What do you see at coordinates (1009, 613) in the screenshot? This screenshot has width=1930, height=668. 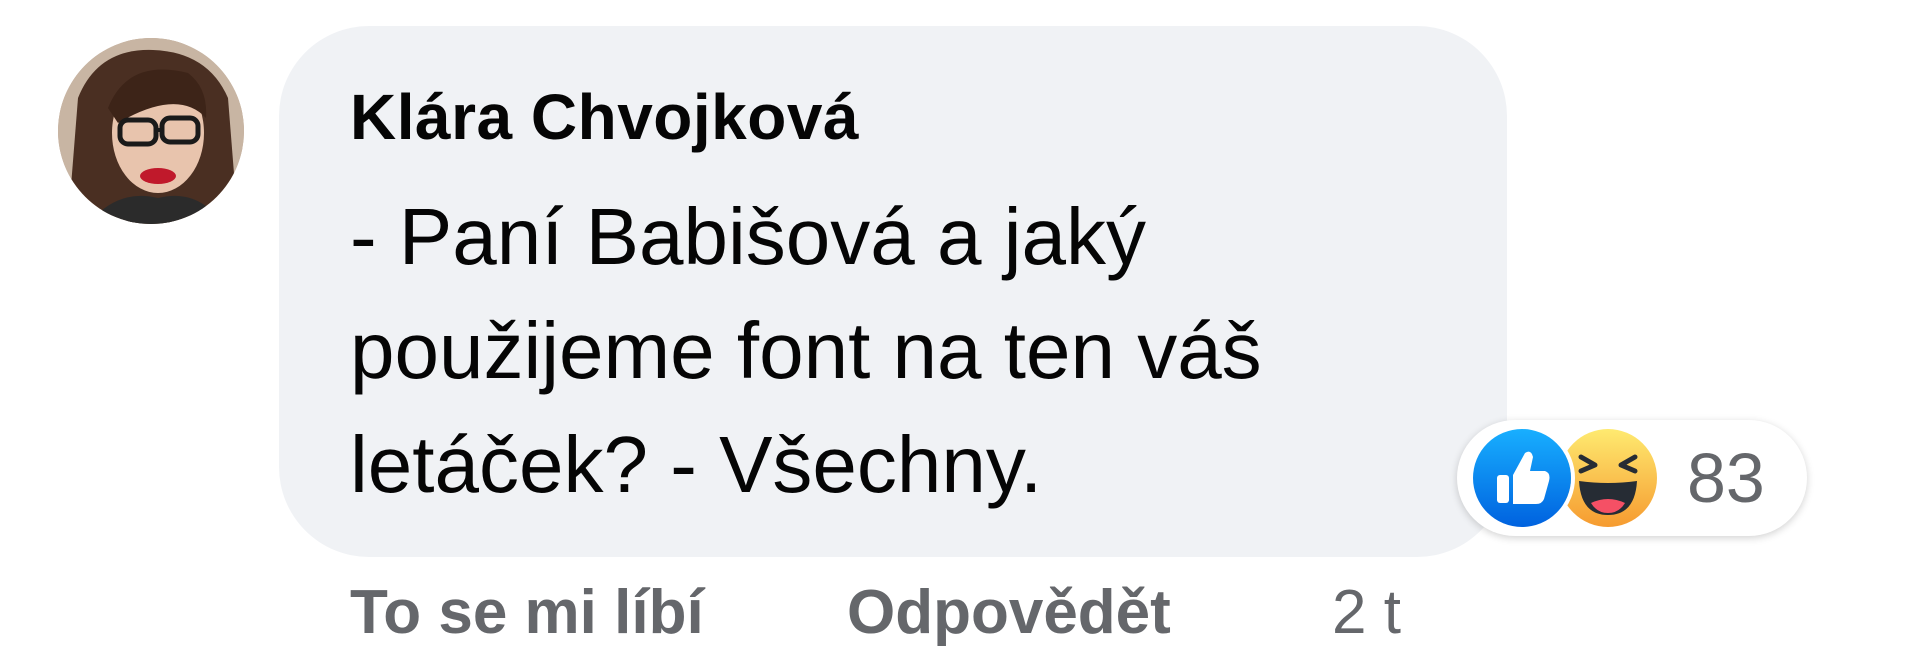 I see `reply-button: Odpovědět` at bounding box center [1009, 613].